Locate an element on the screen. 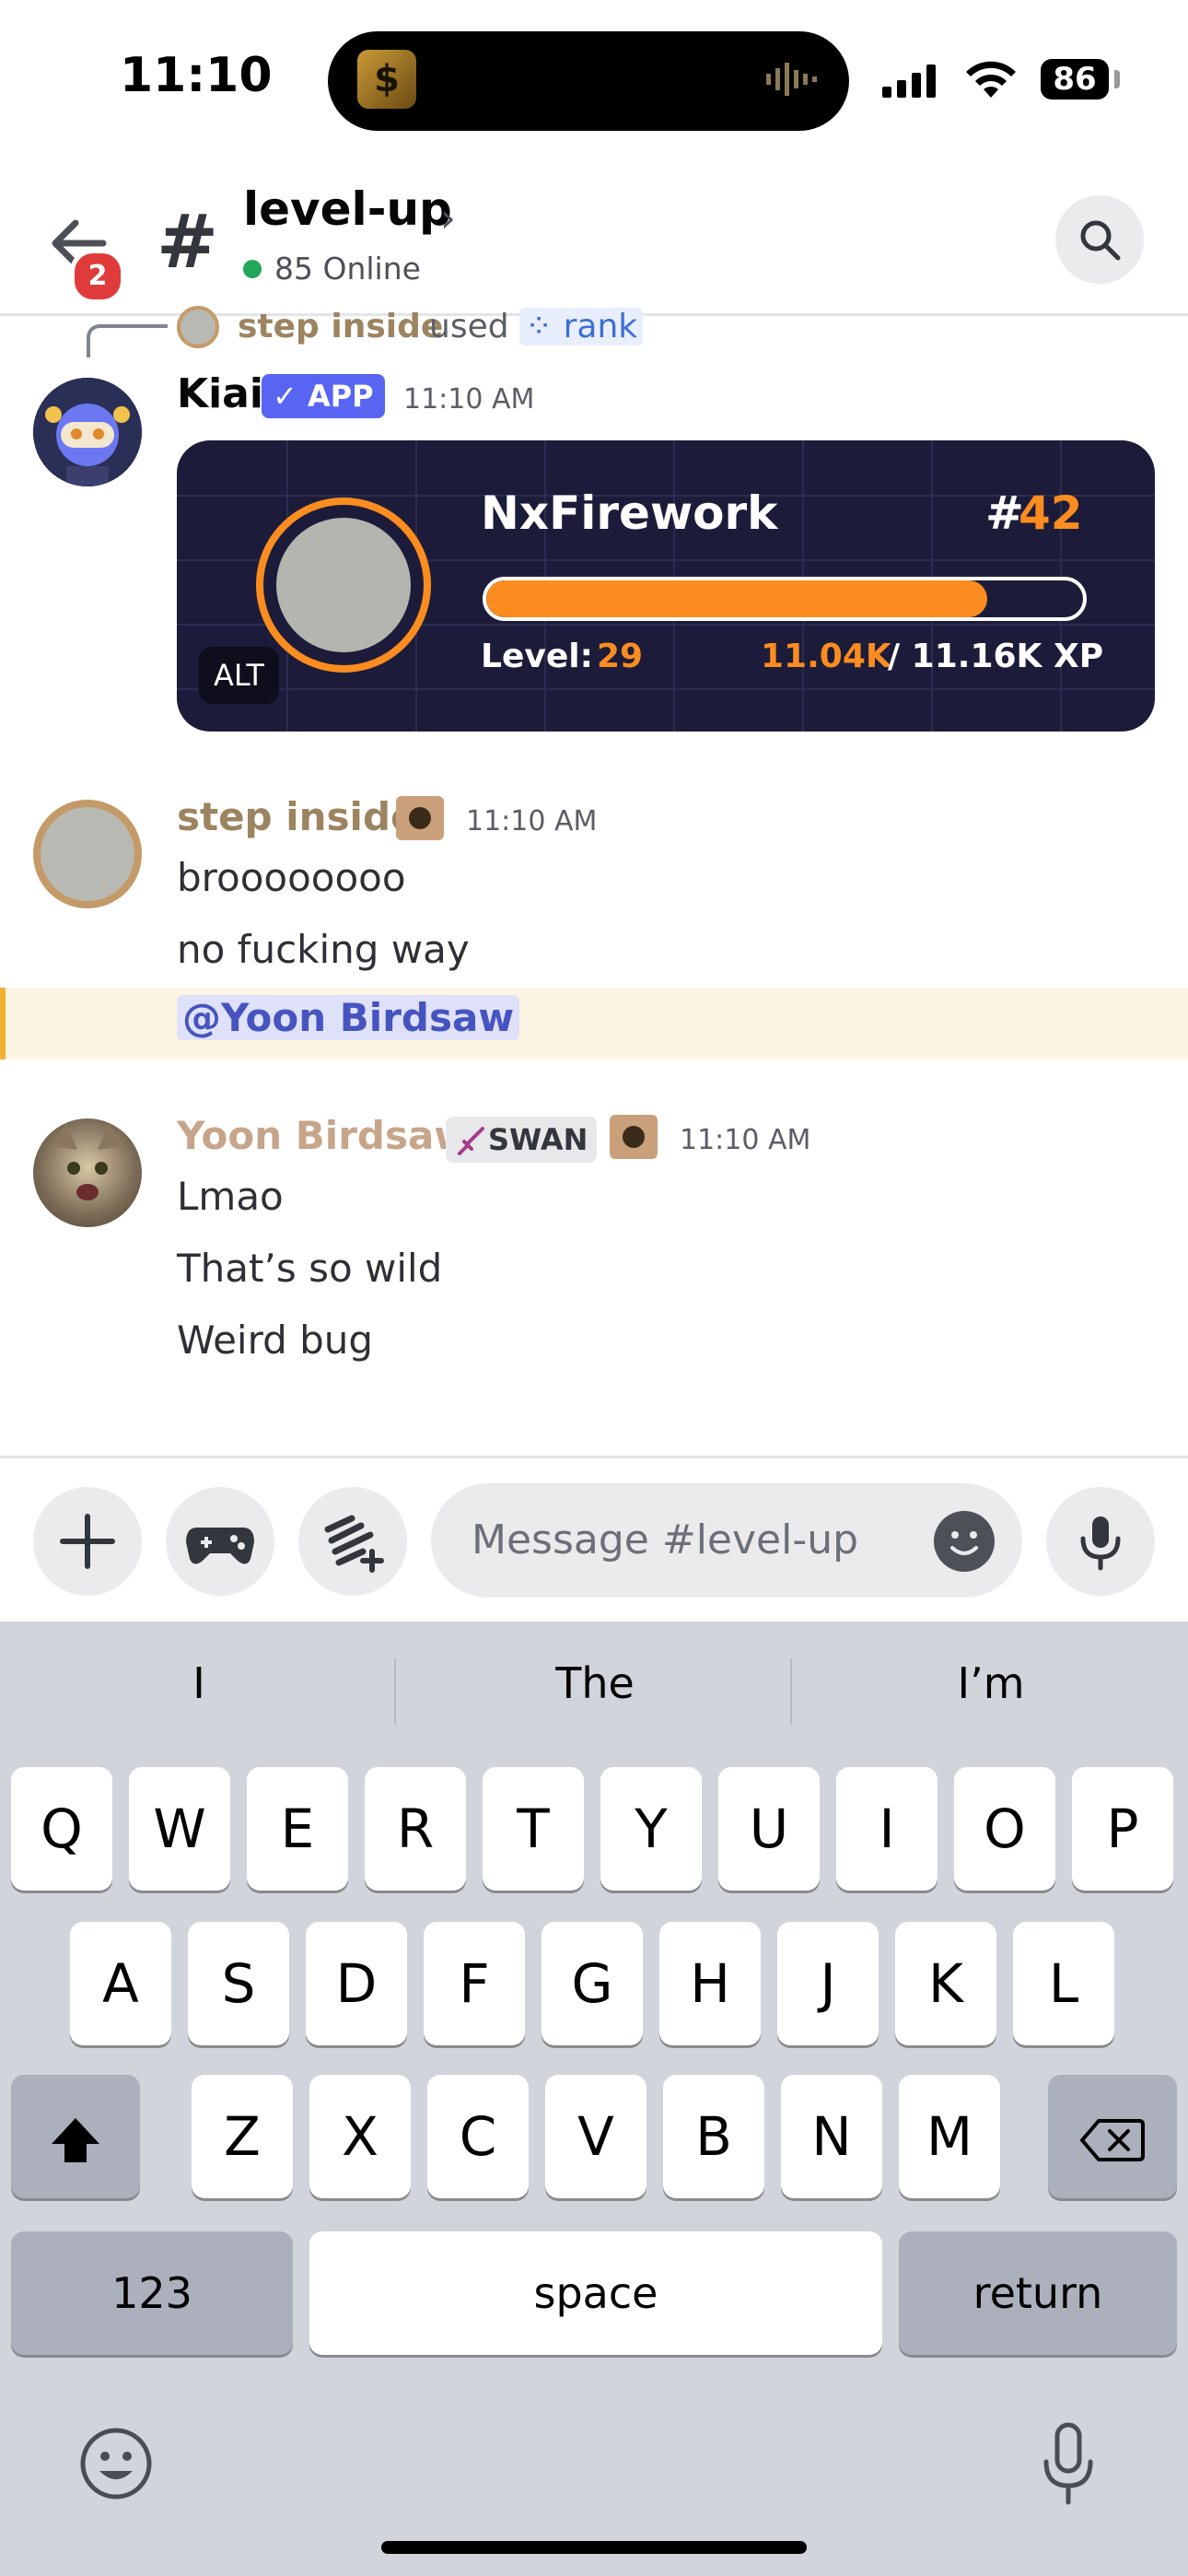 This screenshot has height=2576, width=1188. cat-avatar-icon is located at coordinates (87, 1162).